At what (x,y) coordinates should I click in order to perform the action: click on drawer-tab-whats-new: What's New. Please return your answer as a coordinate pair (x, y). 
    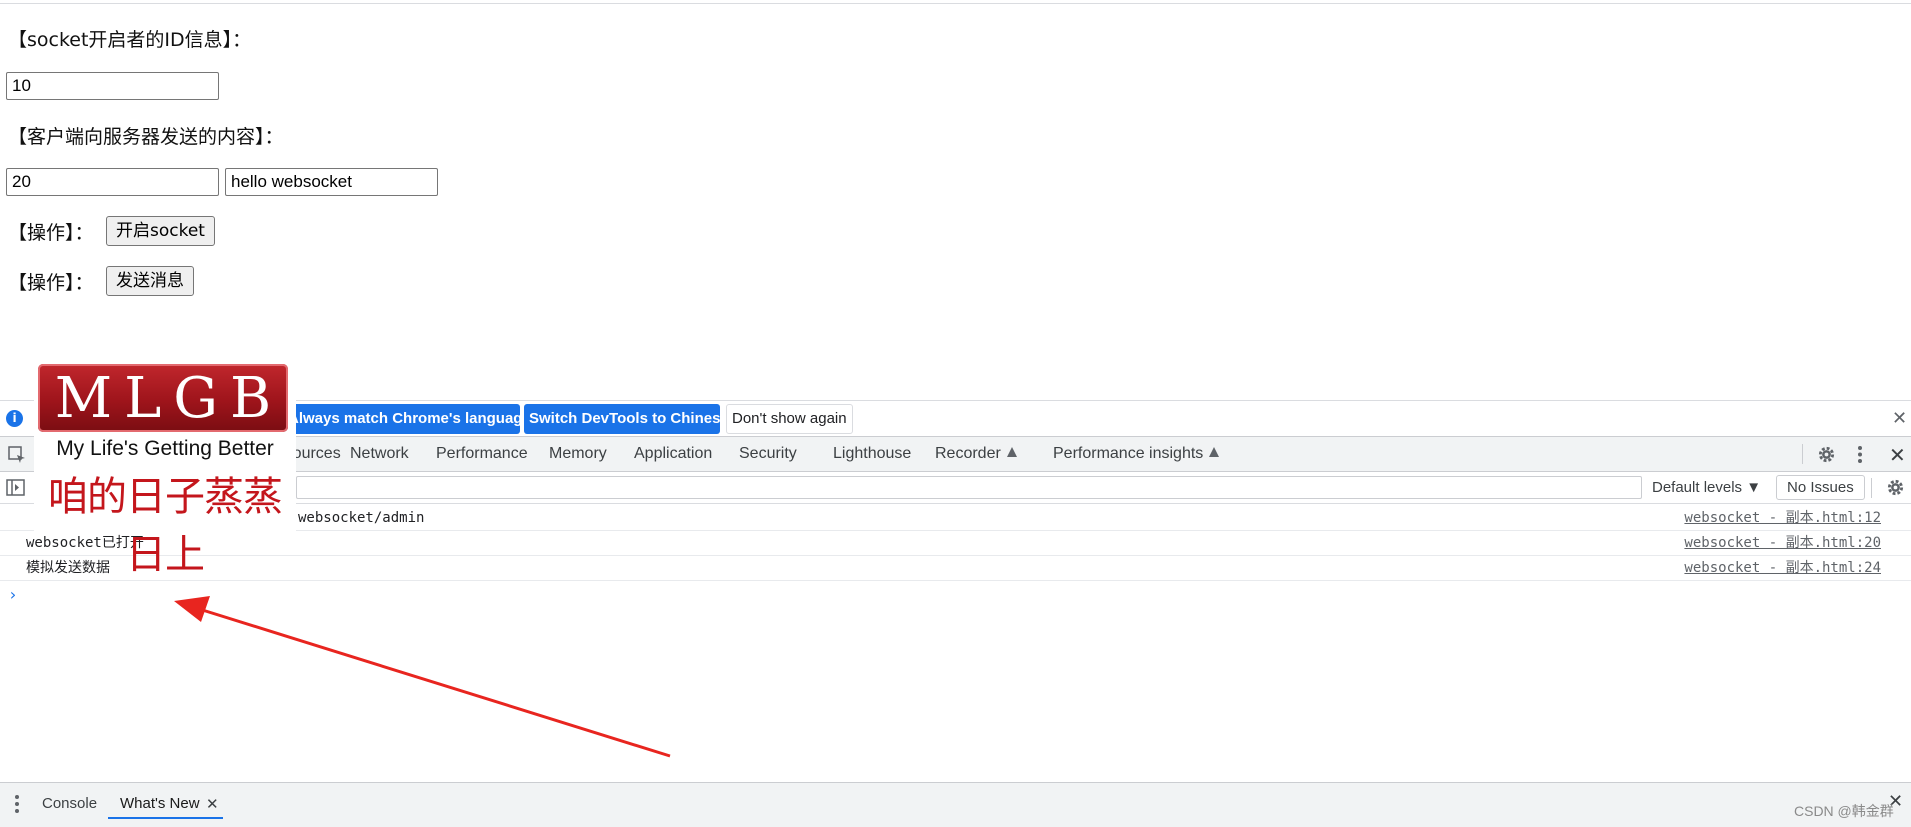
    Looking at the image, I should click on (160, 804).